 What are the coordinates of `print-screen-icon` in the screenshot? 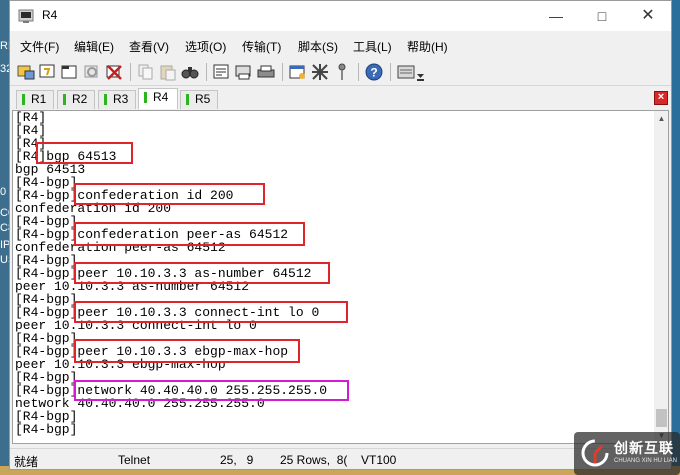 It's located at (244, 72).